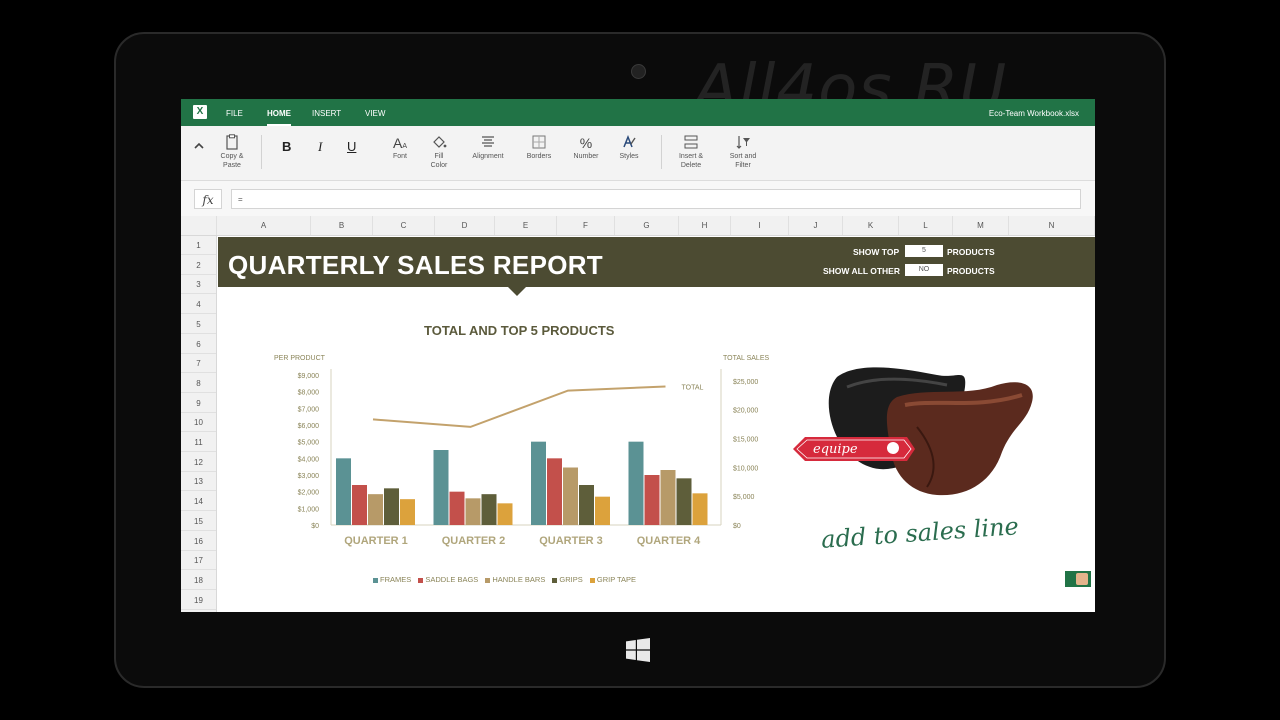  Describe the element at coordinates (198, 600) in the screenshot. I see `row-header: 19` at that location.